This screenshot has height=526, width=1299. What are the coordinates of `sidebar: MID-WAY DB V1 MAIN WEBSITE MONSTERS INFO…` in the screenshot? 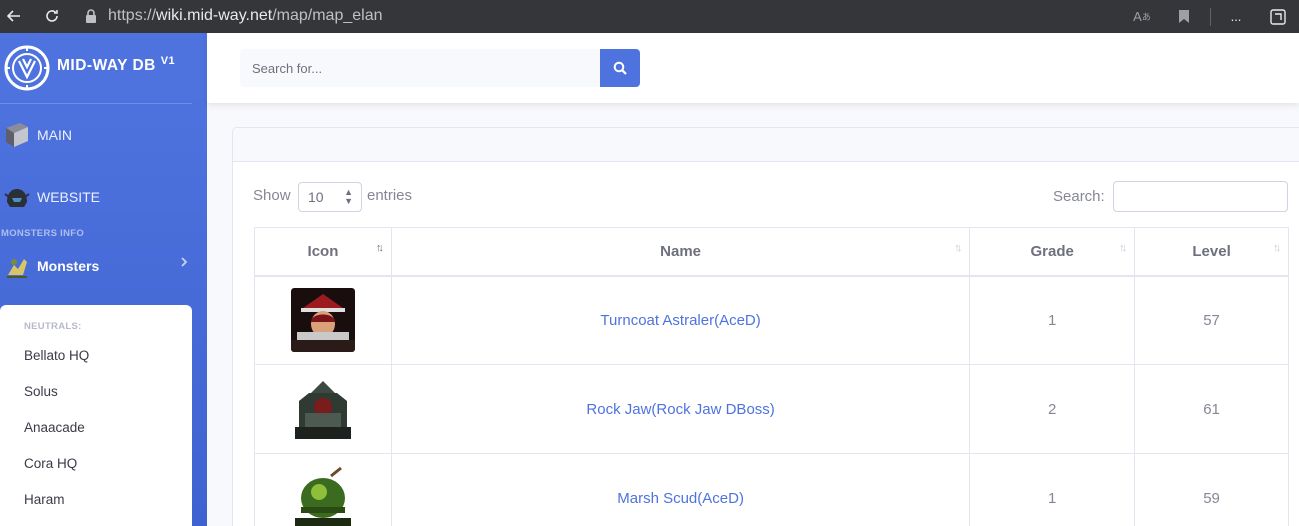 It's located at (103, 279).